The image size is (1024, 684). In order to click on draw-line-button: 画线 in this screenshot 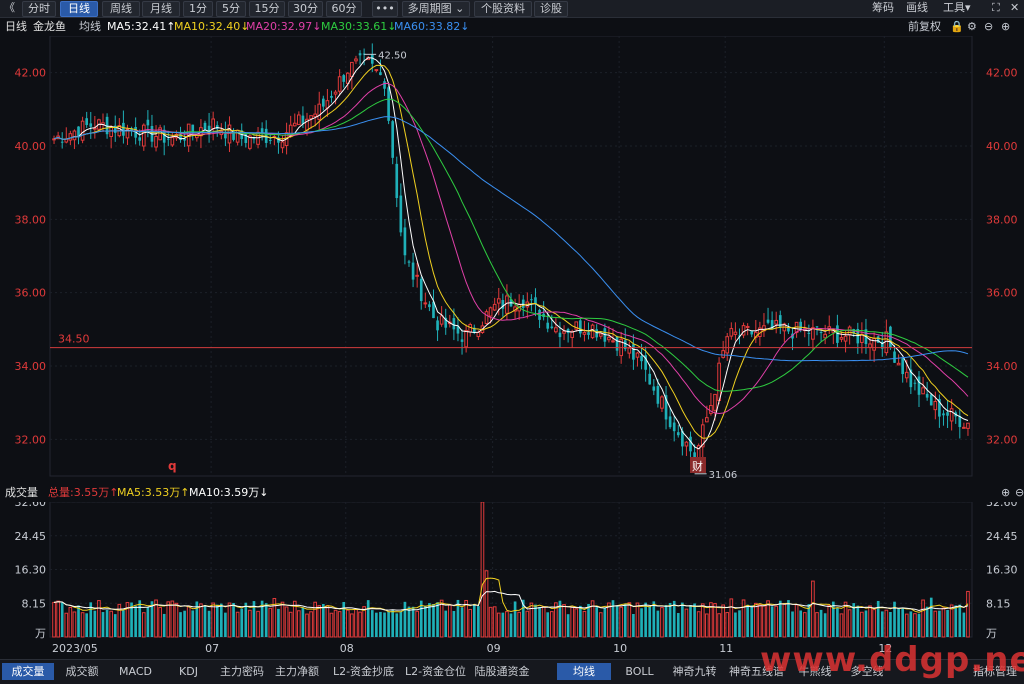, I will do `click(917, 8)`.